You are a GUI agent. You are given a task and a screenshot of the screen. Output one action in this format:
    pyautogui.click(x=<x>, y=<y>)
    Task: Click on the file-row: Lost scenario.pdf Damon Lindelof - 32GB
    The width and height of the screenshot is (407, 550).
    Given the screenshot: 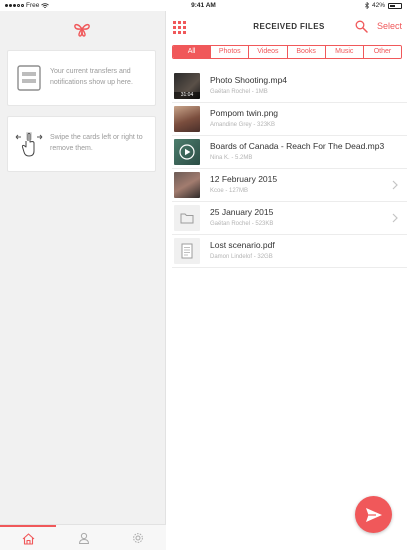 What is the action you would take?
    pyautogui.click(x=289, y=251)
    